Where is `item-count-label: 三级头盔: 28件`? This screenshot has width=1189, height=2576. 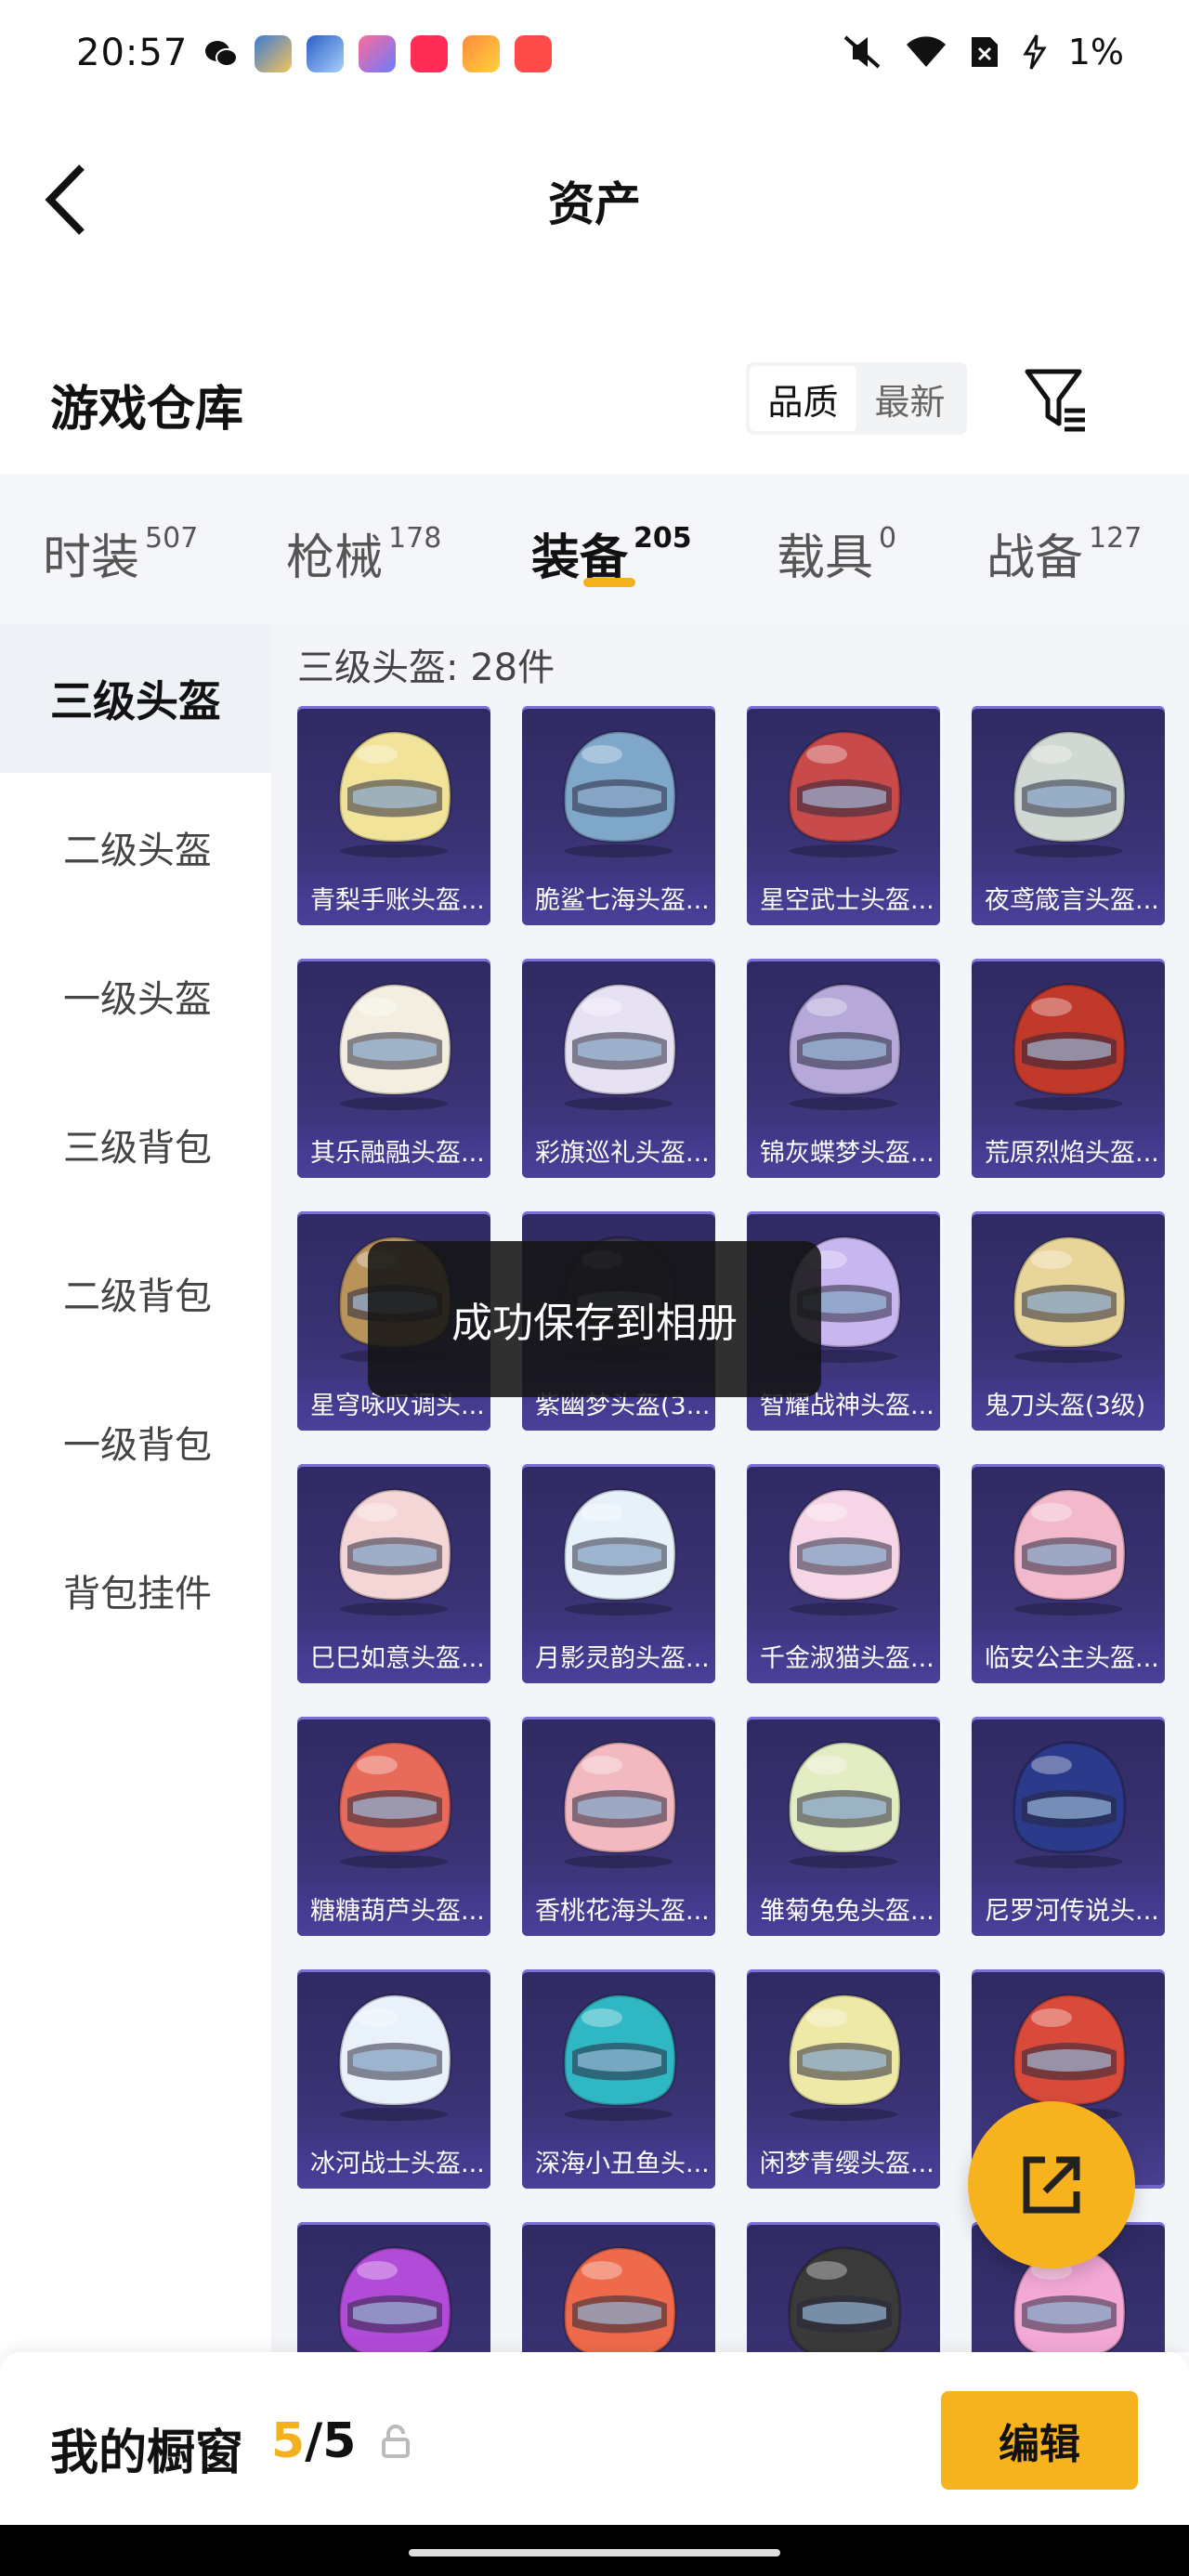
item-count-label: 三级头盔: 28件 is located at coordinates (426, 668).